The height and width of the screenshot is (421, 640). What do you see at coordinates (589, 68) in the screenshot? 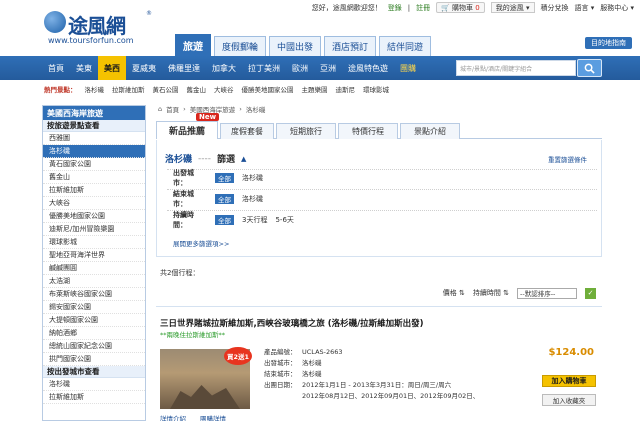
I see `search-button` at bounding box center [589, 68].